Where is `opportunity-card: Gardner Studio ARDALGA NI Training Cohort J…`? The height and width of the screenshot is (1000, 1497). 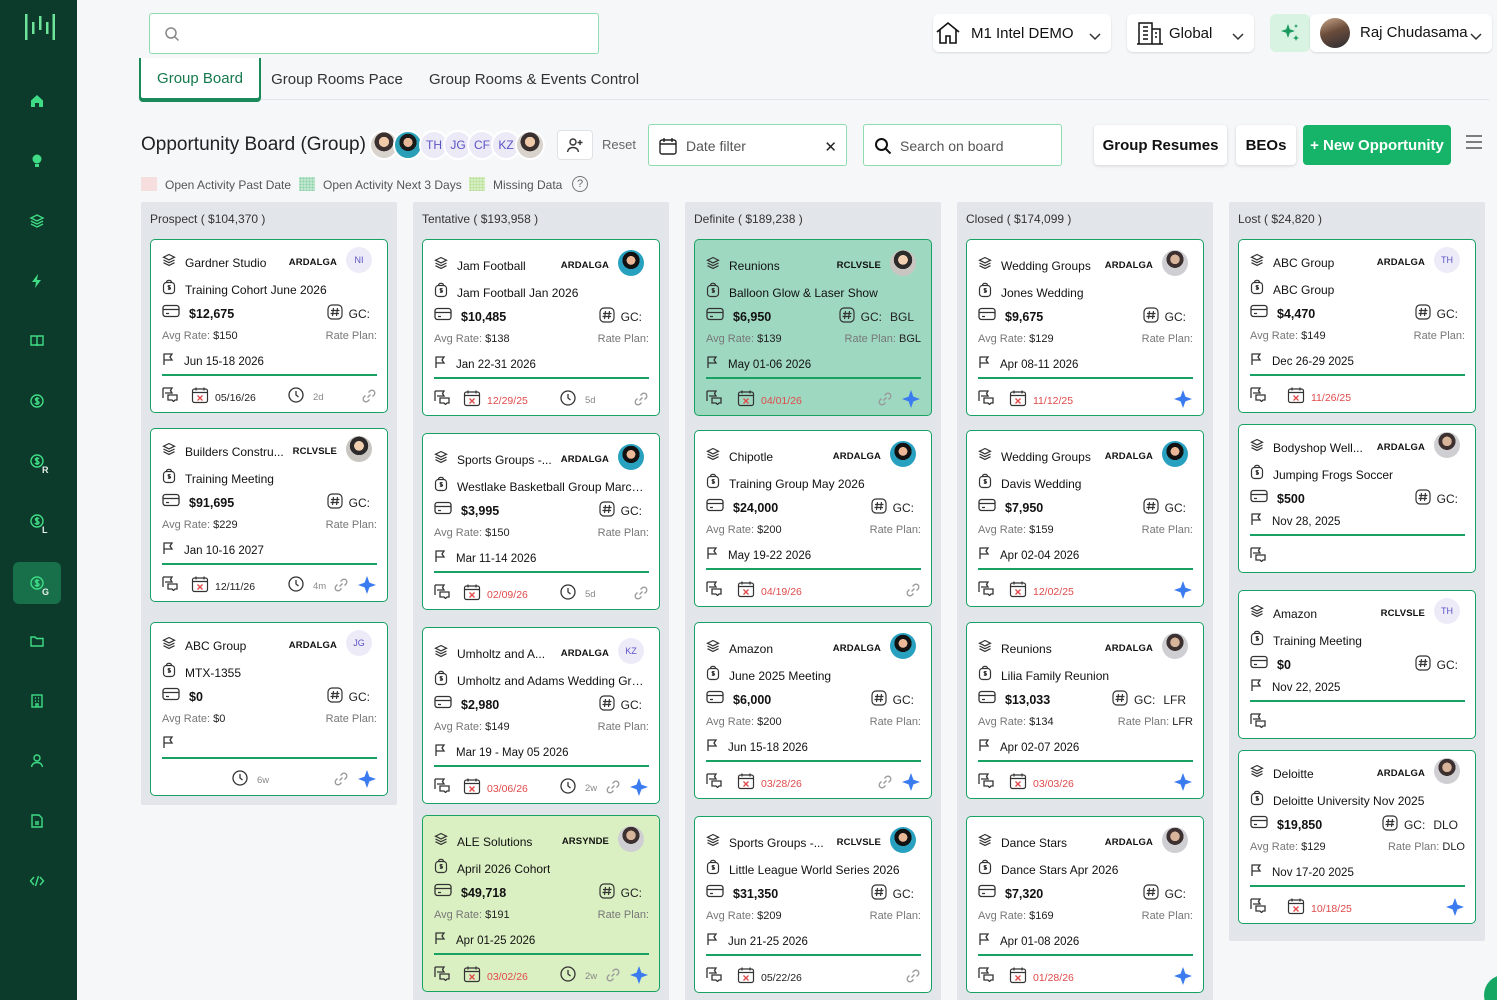 opportunity-card: Gardner Studio ARDALGA NI Training Cohort J… is located at coordinates (269, 326).